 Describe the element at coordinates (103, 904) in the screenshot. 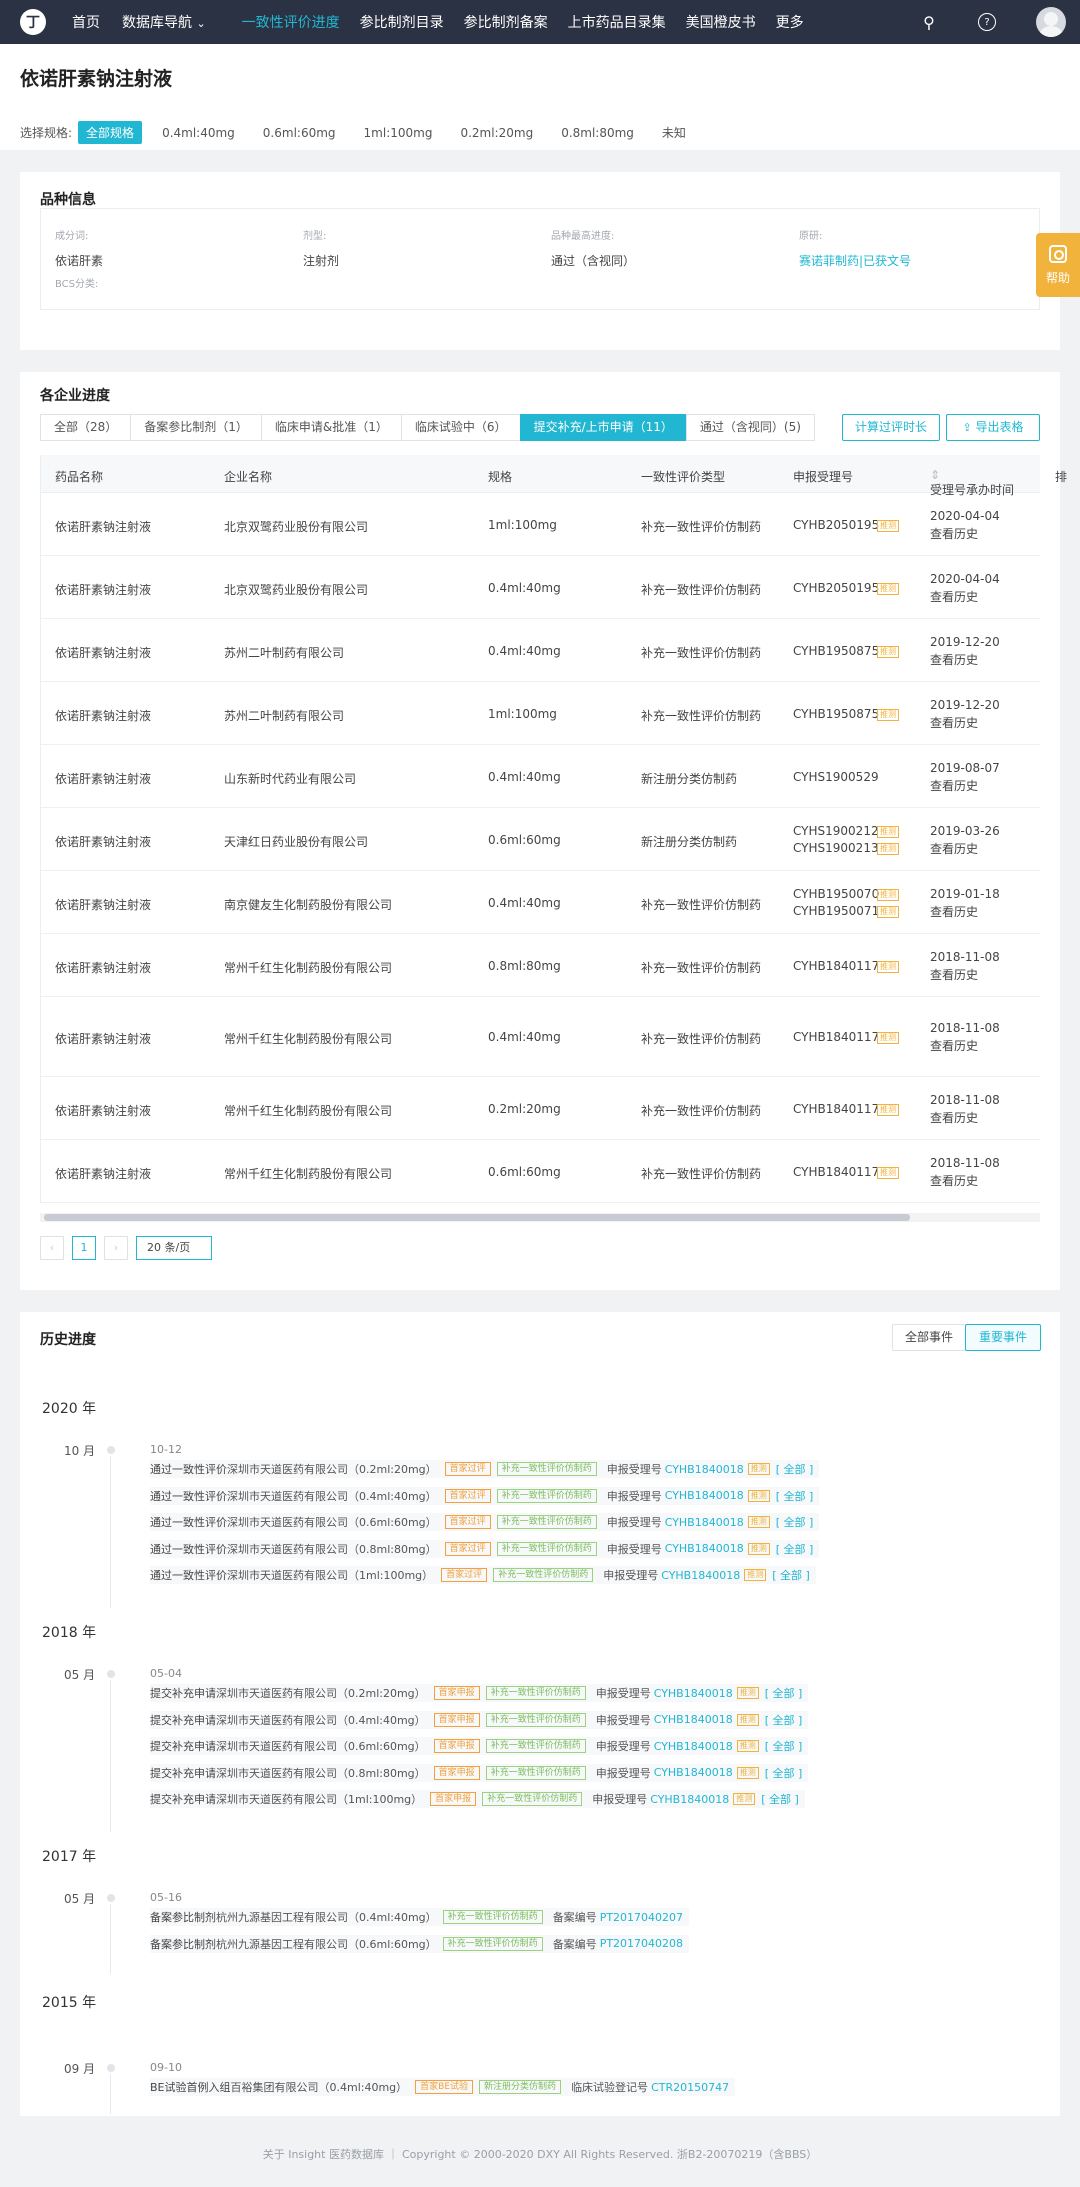

I see `drug-name: 依诺肝素钠注射液` at that location.